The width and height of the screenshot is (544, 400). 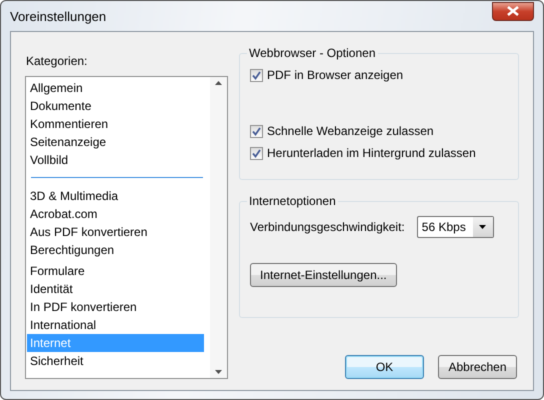 What do you see at coordinates (384, 367) in the screenshot?
I see `dialog-button: OK` at bounding box center [384, 367].